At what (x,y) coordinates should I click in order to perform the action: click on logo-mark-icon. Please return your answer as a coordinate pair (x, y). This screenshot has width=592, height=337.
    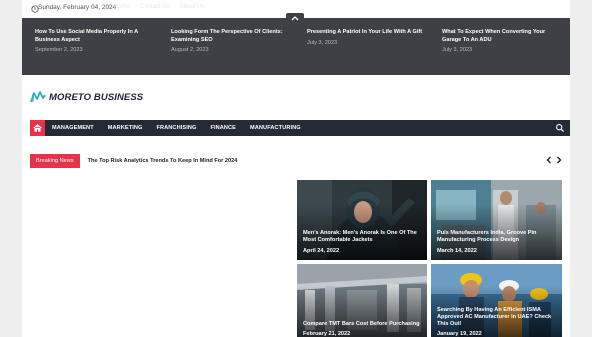
    Looking at the image, I should click on (38, 97).